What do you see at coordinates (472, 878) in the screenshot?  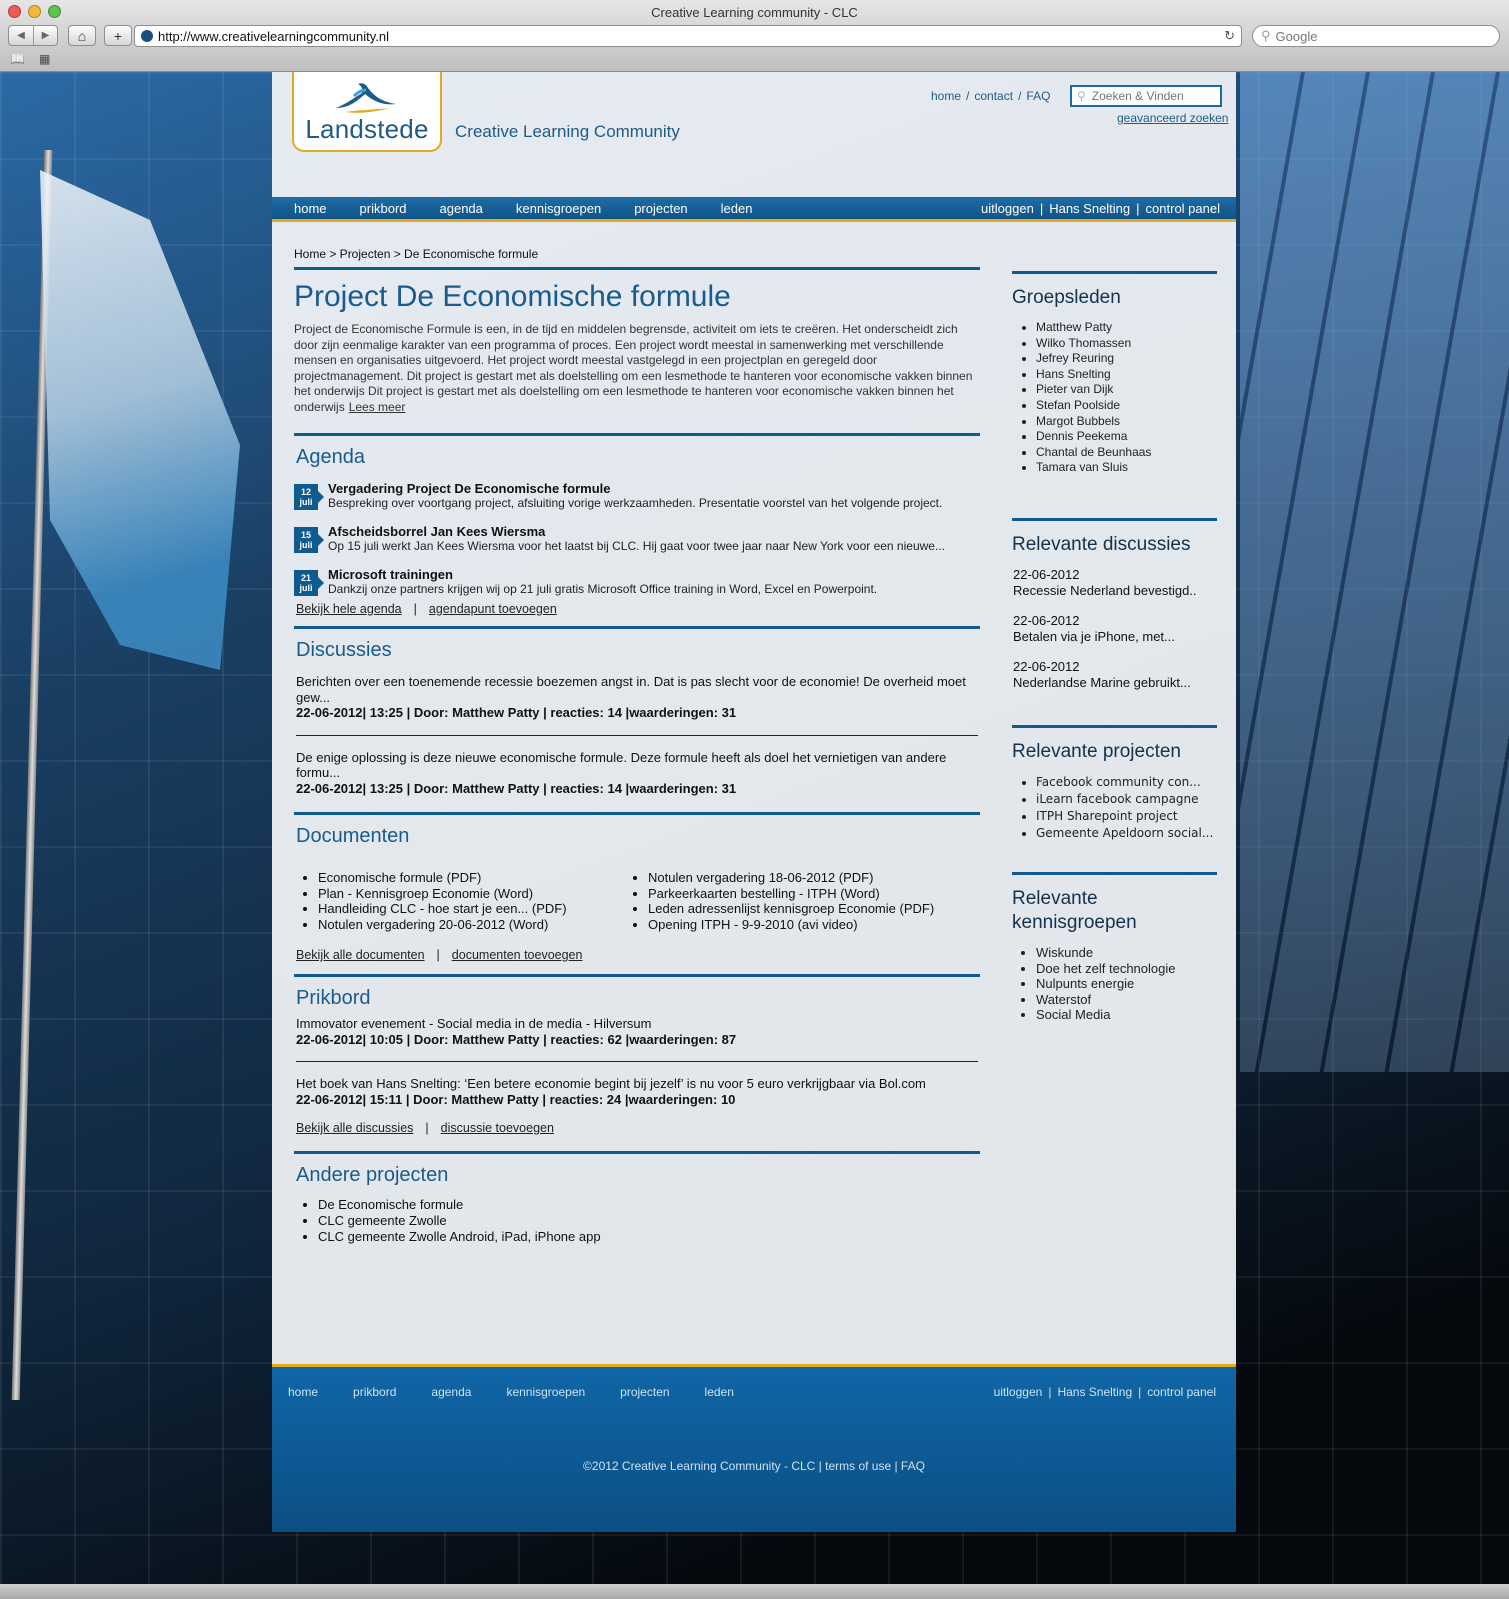 I see `document-link: Economische formule (PDF)` at bounding box center [472, 878].